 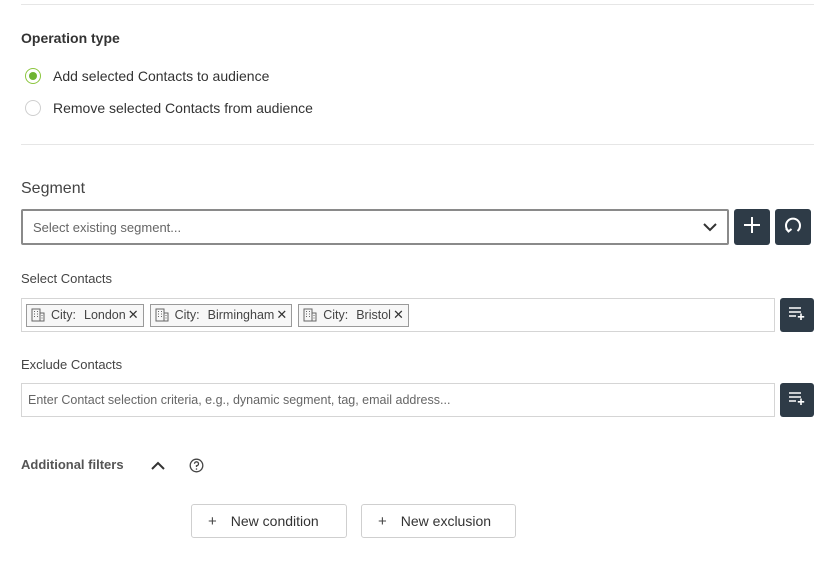 I want to click on additional-filters-label: Additional filters, so click(x=72, y=464).